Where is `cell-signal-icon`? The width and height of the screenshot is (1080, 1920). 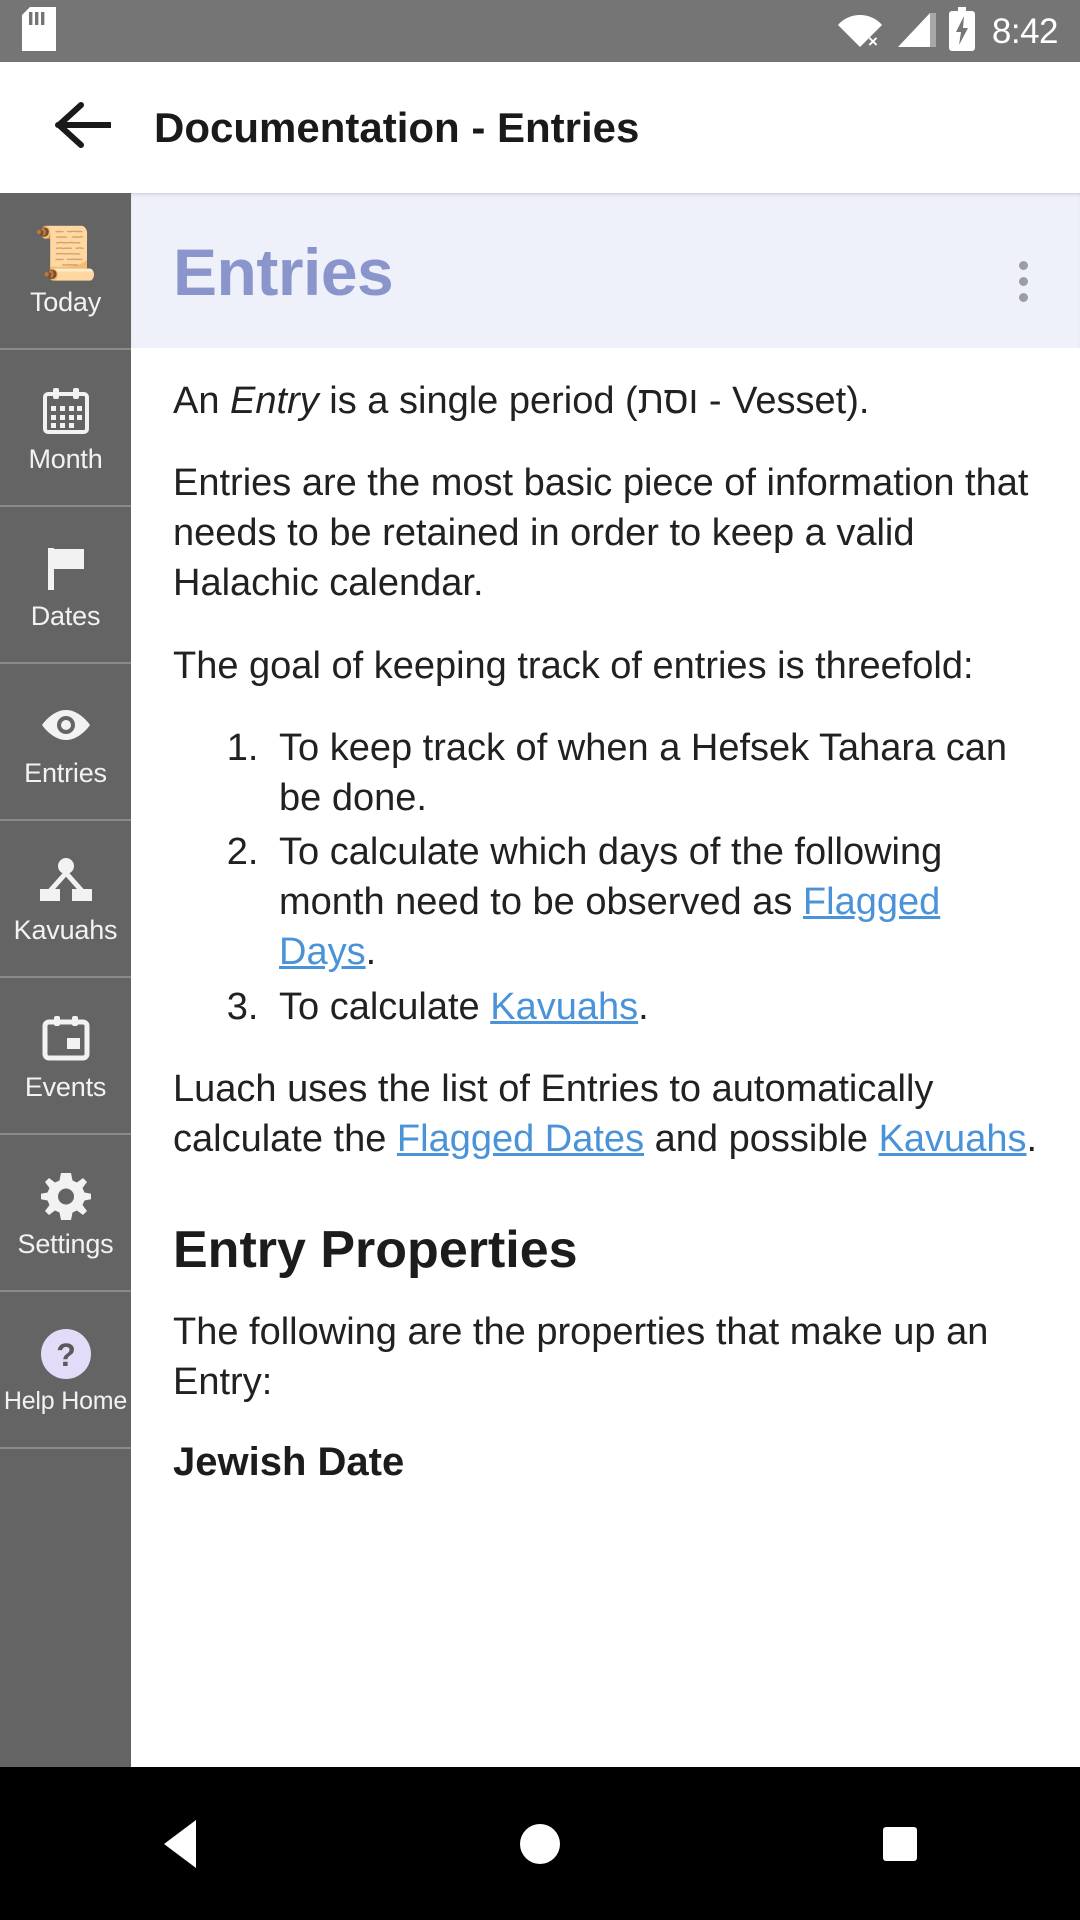 cell-signal-icon is located at coordinates (916, 31).